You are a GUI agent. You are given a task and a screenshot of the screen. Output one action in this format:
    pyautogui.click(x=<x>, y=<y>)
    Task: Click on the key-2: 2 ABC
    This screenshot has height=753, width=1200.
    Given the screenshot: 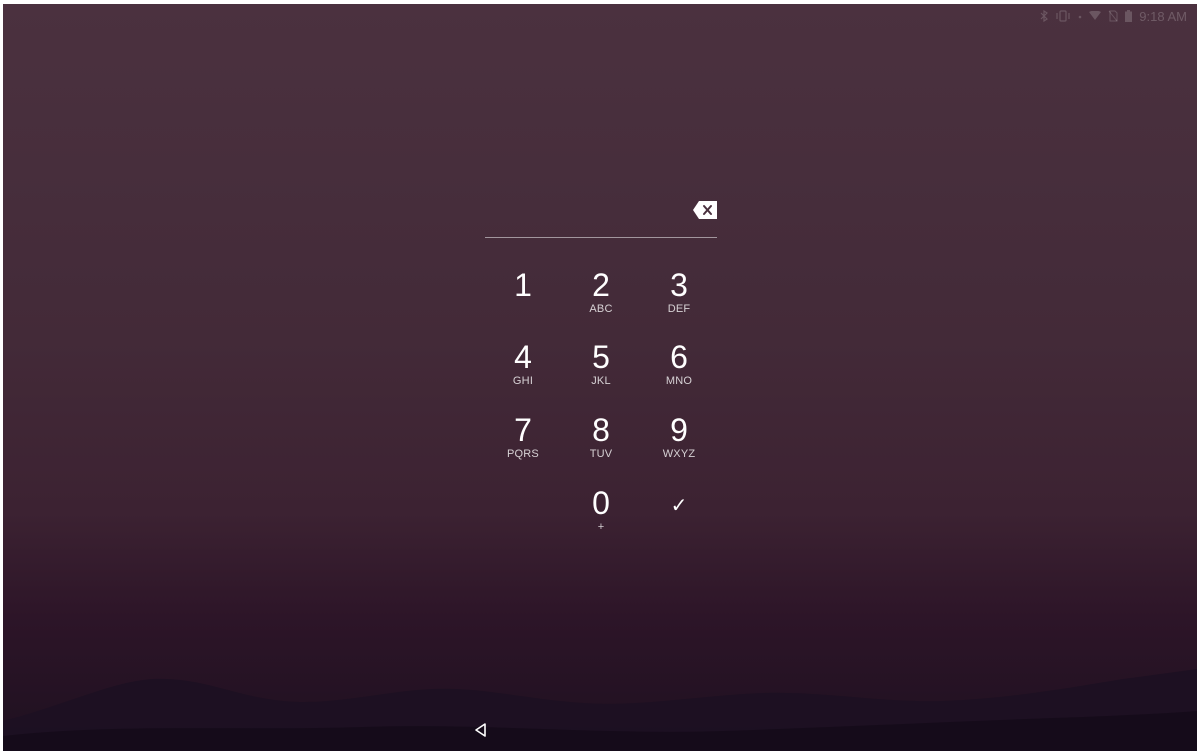 What is the action you would take?
    pyautogui.click(x=601, y=295)
    